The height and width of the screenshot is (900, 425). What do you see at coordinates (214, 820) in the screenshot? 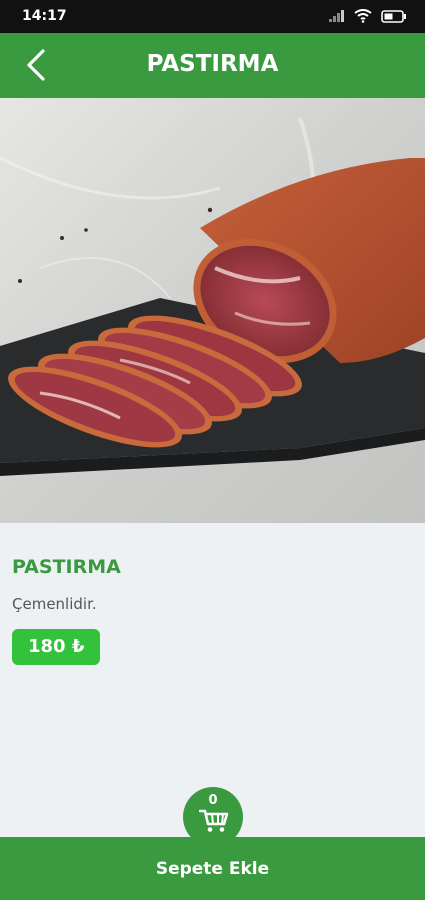
I see `cart-icon` at bounding box center [214, 820].